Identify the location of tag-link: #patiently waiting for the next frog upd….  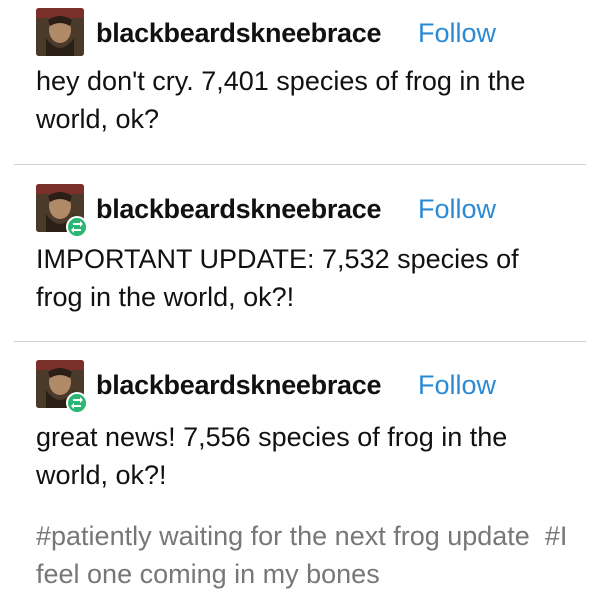
(283, 536).